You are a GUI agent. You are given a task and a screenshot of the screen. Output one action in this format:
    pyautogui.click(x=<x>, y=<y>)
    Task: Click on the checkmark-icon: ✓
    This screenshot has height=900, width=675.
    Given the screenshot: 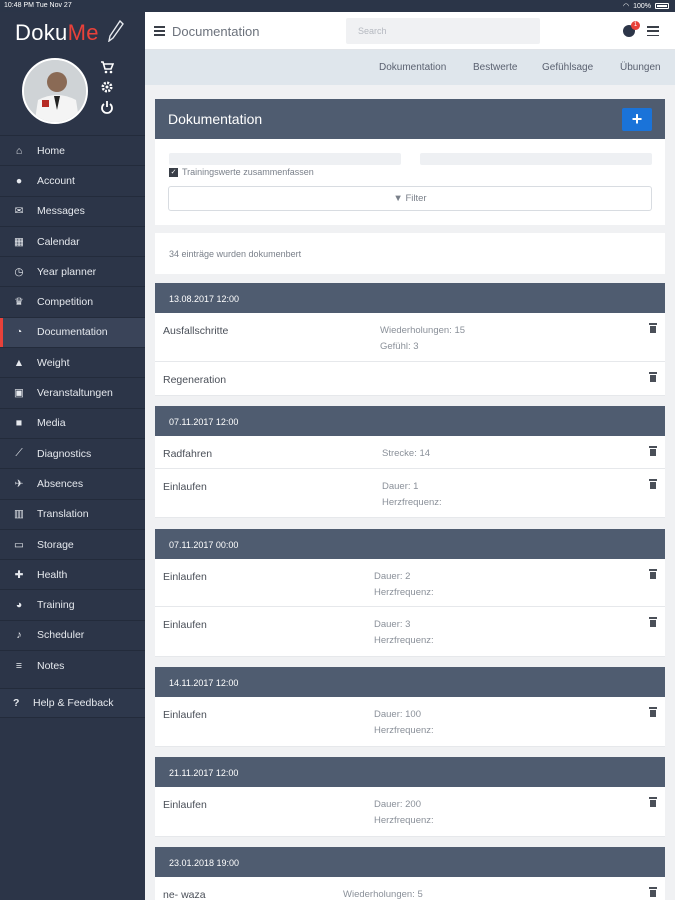 What is the action you would take?
    pyautogui.click(x=173, y=172)
    